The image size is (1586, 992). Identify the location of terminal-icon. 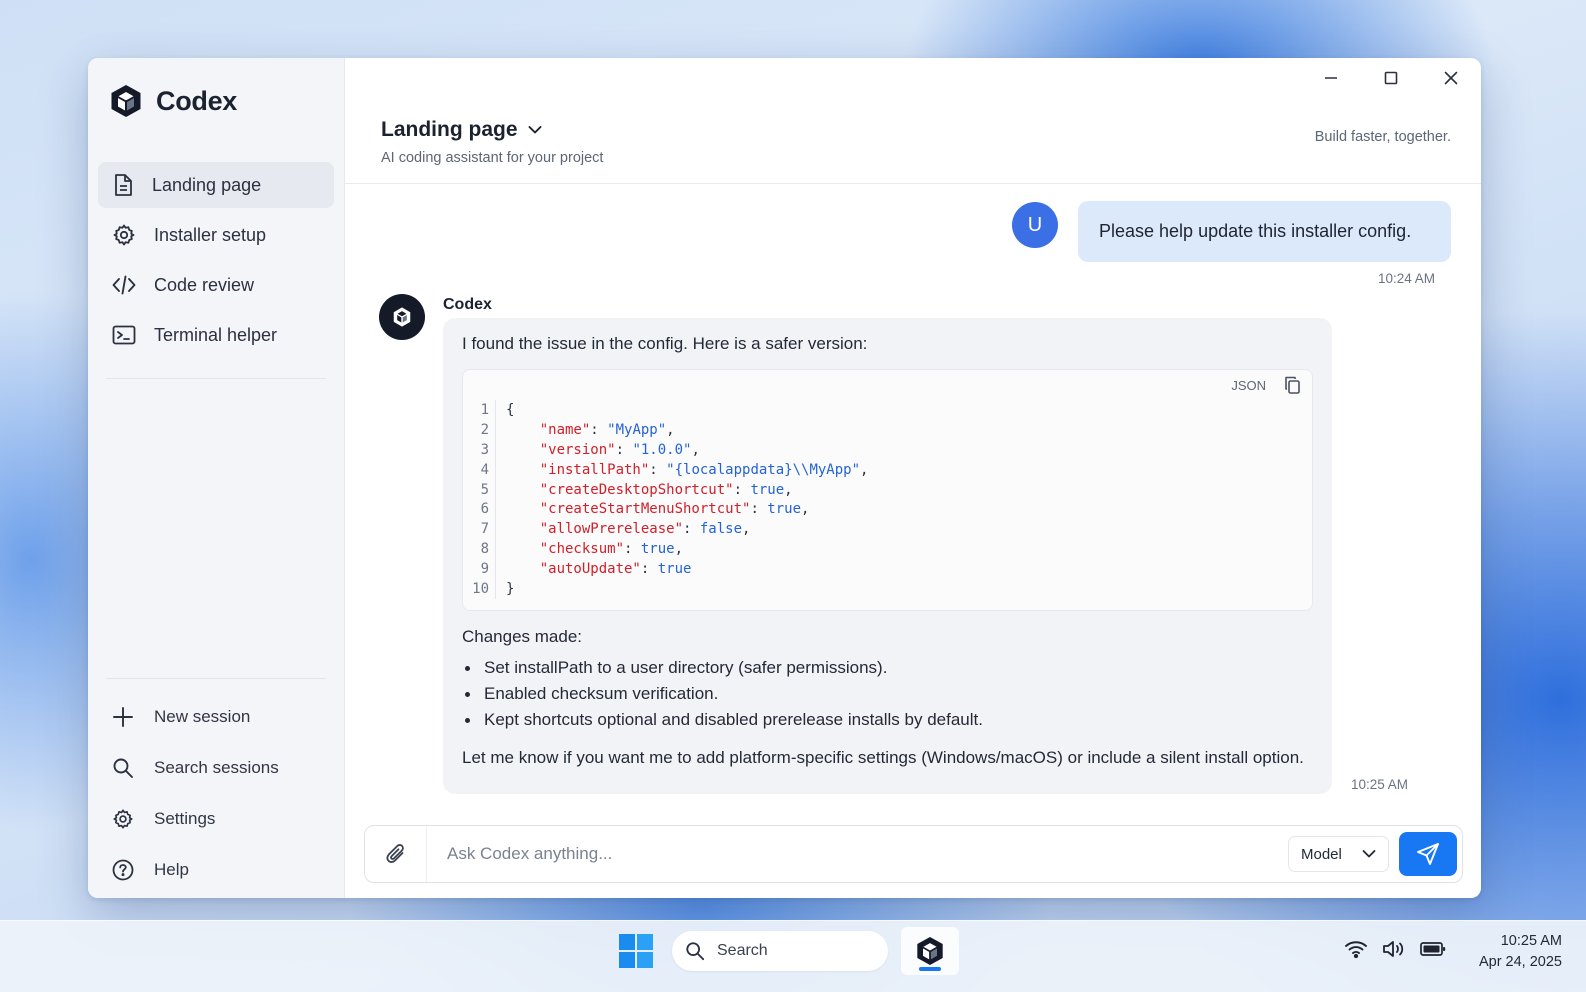
(124, 335).